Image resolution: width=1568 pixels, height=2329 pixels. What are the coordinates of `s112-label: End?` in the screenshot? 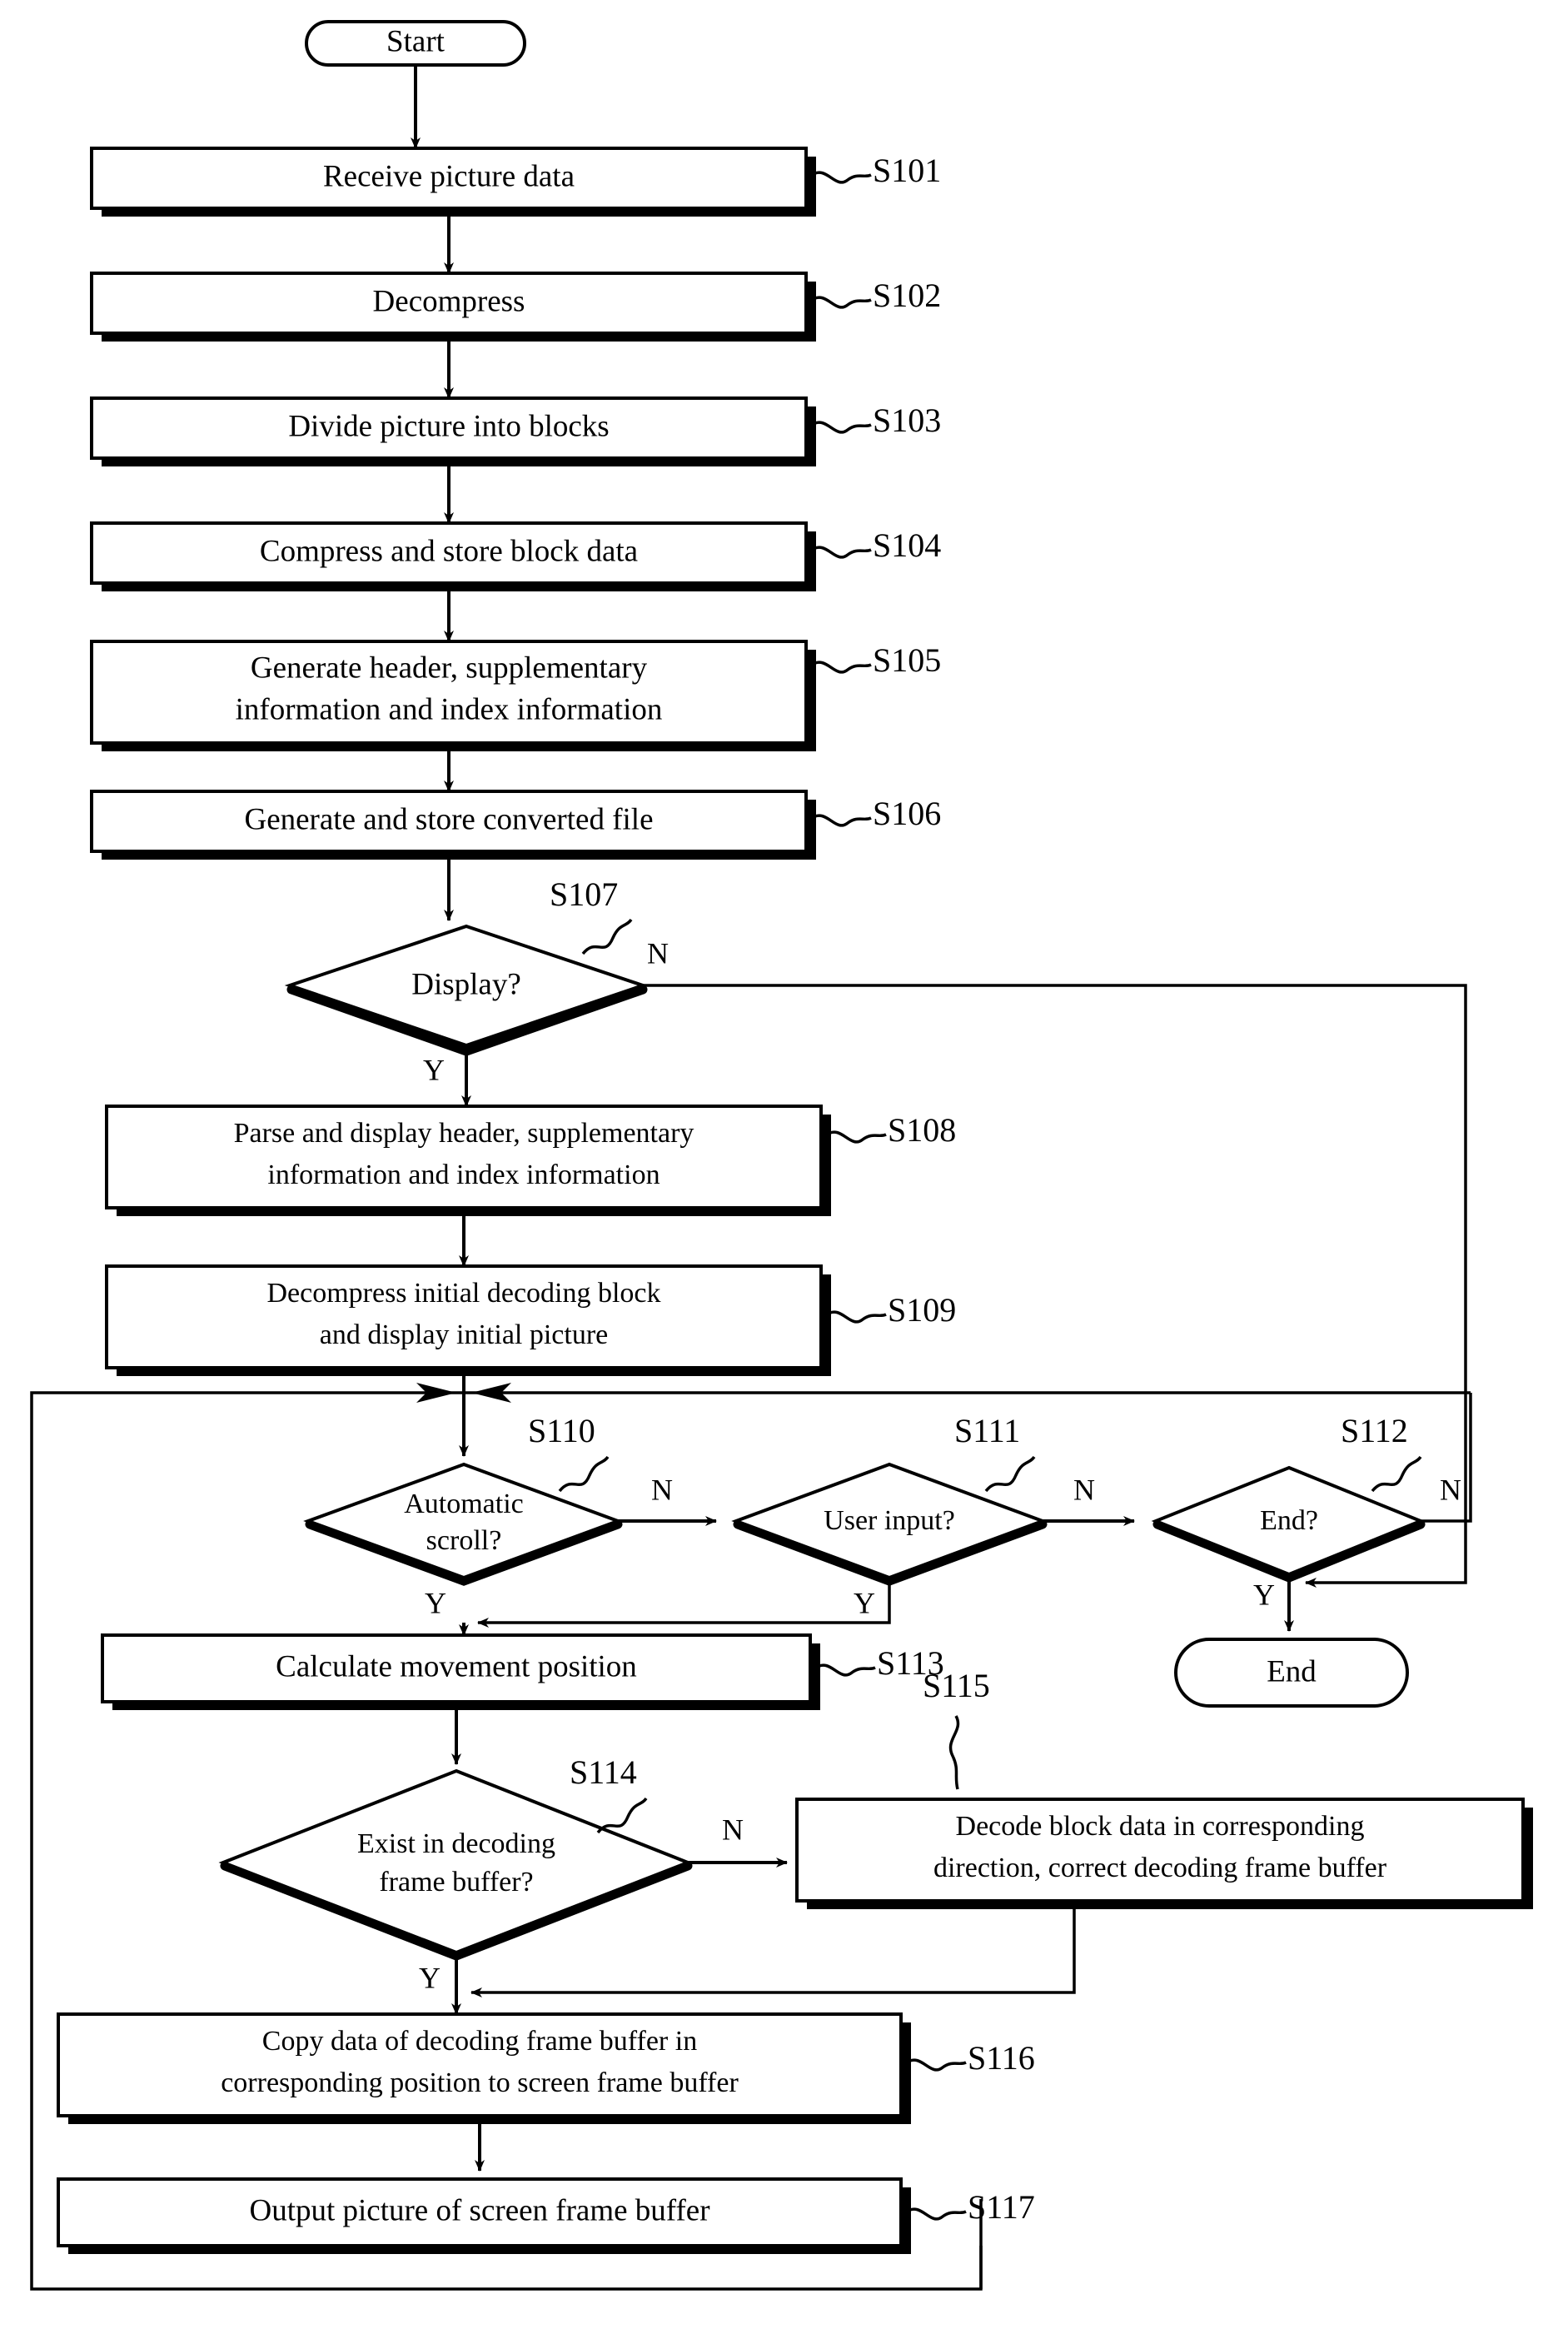 It's located at (1289, 1521).